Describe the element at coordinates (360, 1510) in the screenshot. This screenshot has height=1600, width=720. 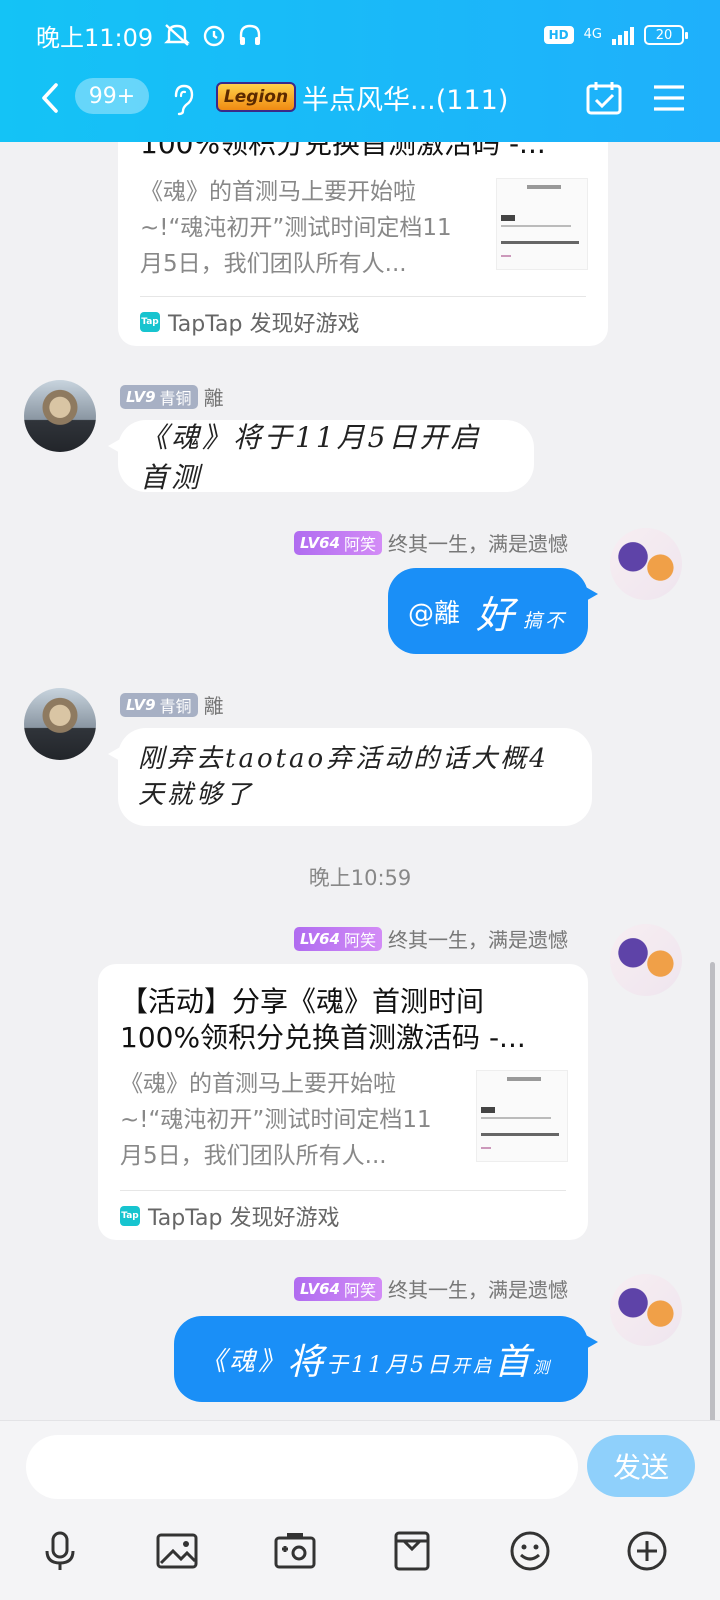
I see `input-bar: 发送` at that location.